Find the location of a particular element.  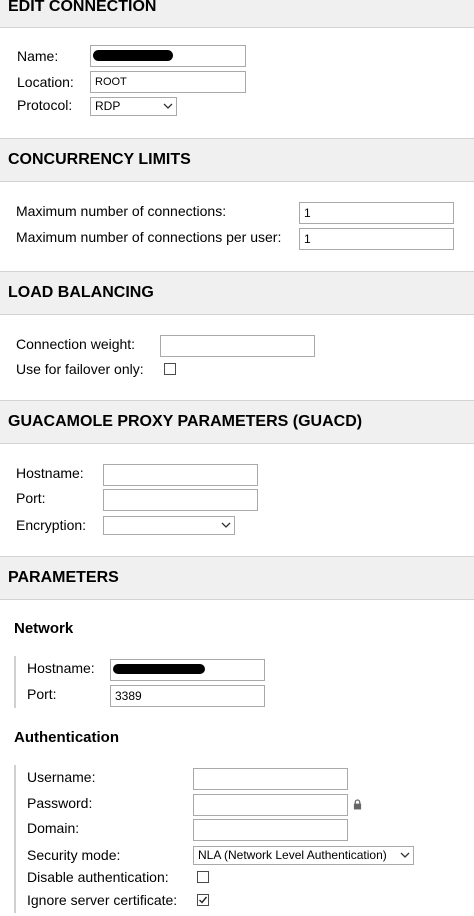

parameters-header: PARAMETERS is located at coordinates (237, 578).